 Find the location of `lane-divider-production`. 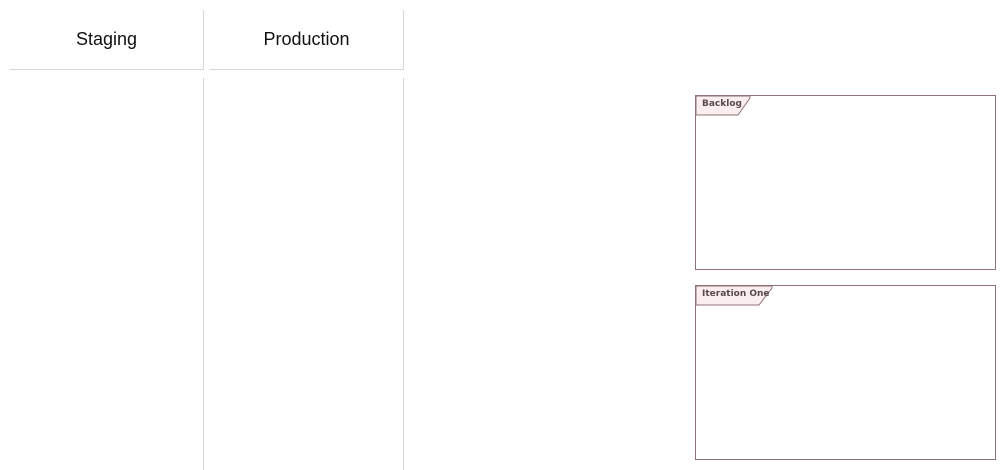

lane-divider-production is located at coordinates (403, 274).